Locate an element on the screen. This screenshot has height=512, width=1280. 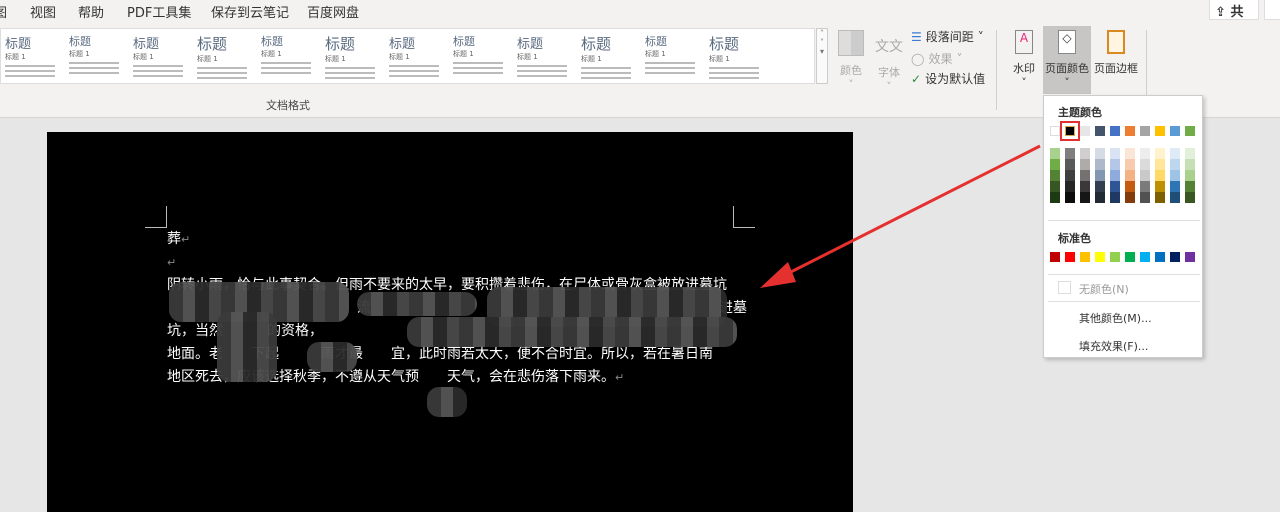
no-color-label: 无颜色(N) is located at coordinates (1104, 289).